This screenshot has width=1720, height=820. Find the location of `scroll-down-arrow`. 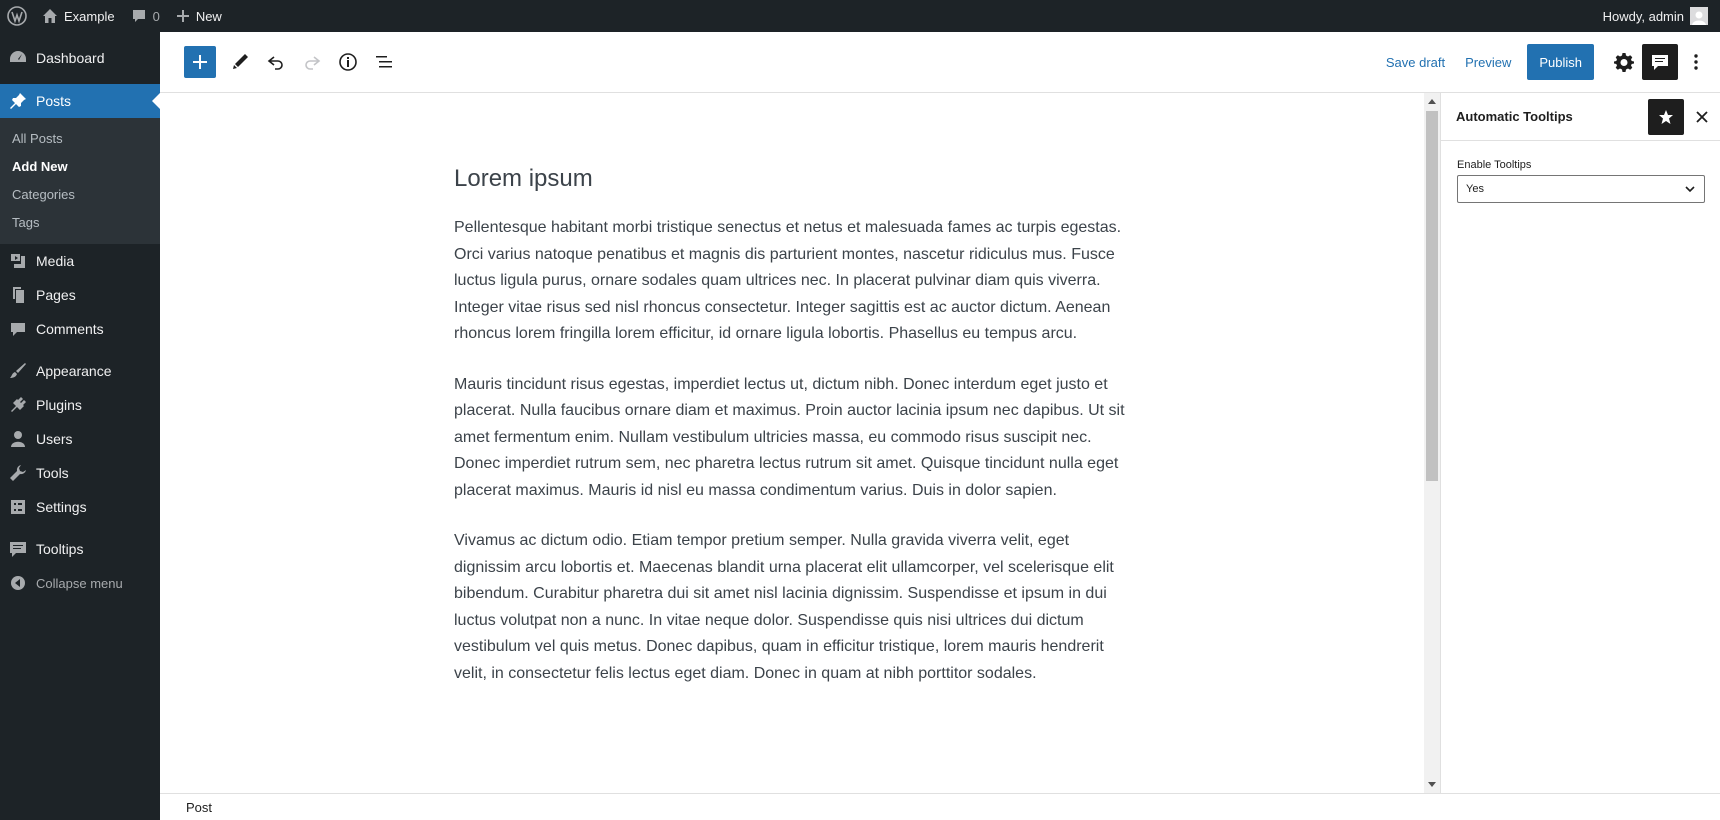

scroll-down-arrow is located at coordinates (1432, 784).